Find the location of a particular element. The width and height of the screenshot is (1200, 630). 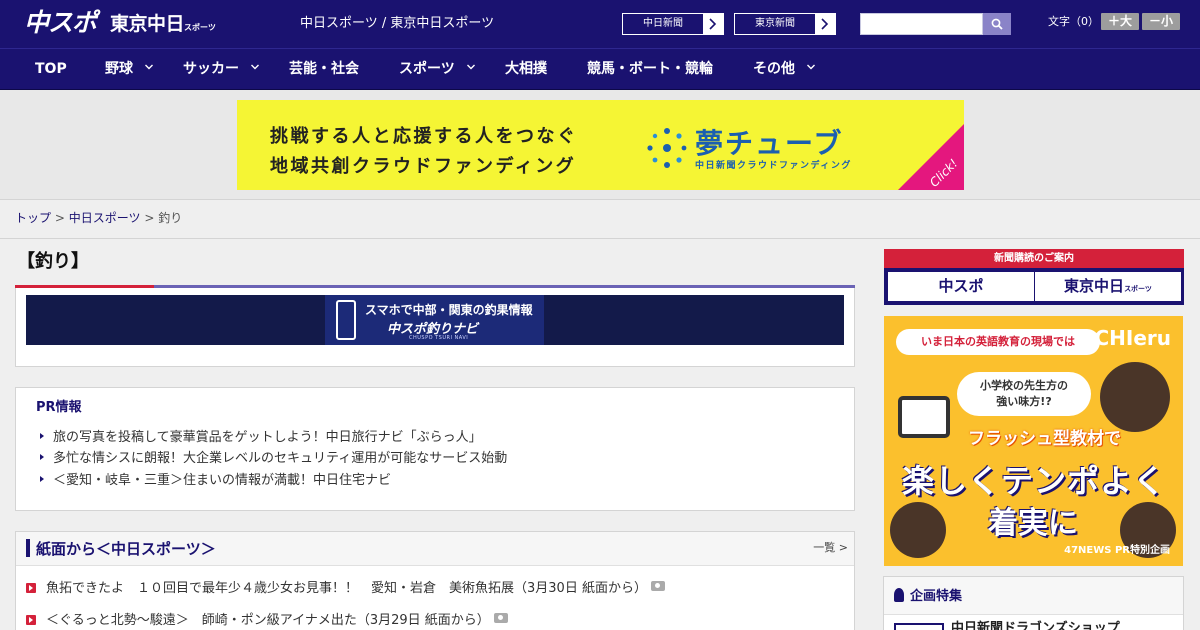

subscribe-chuspo-button: 中スポ is located at coordinates (961, 286).